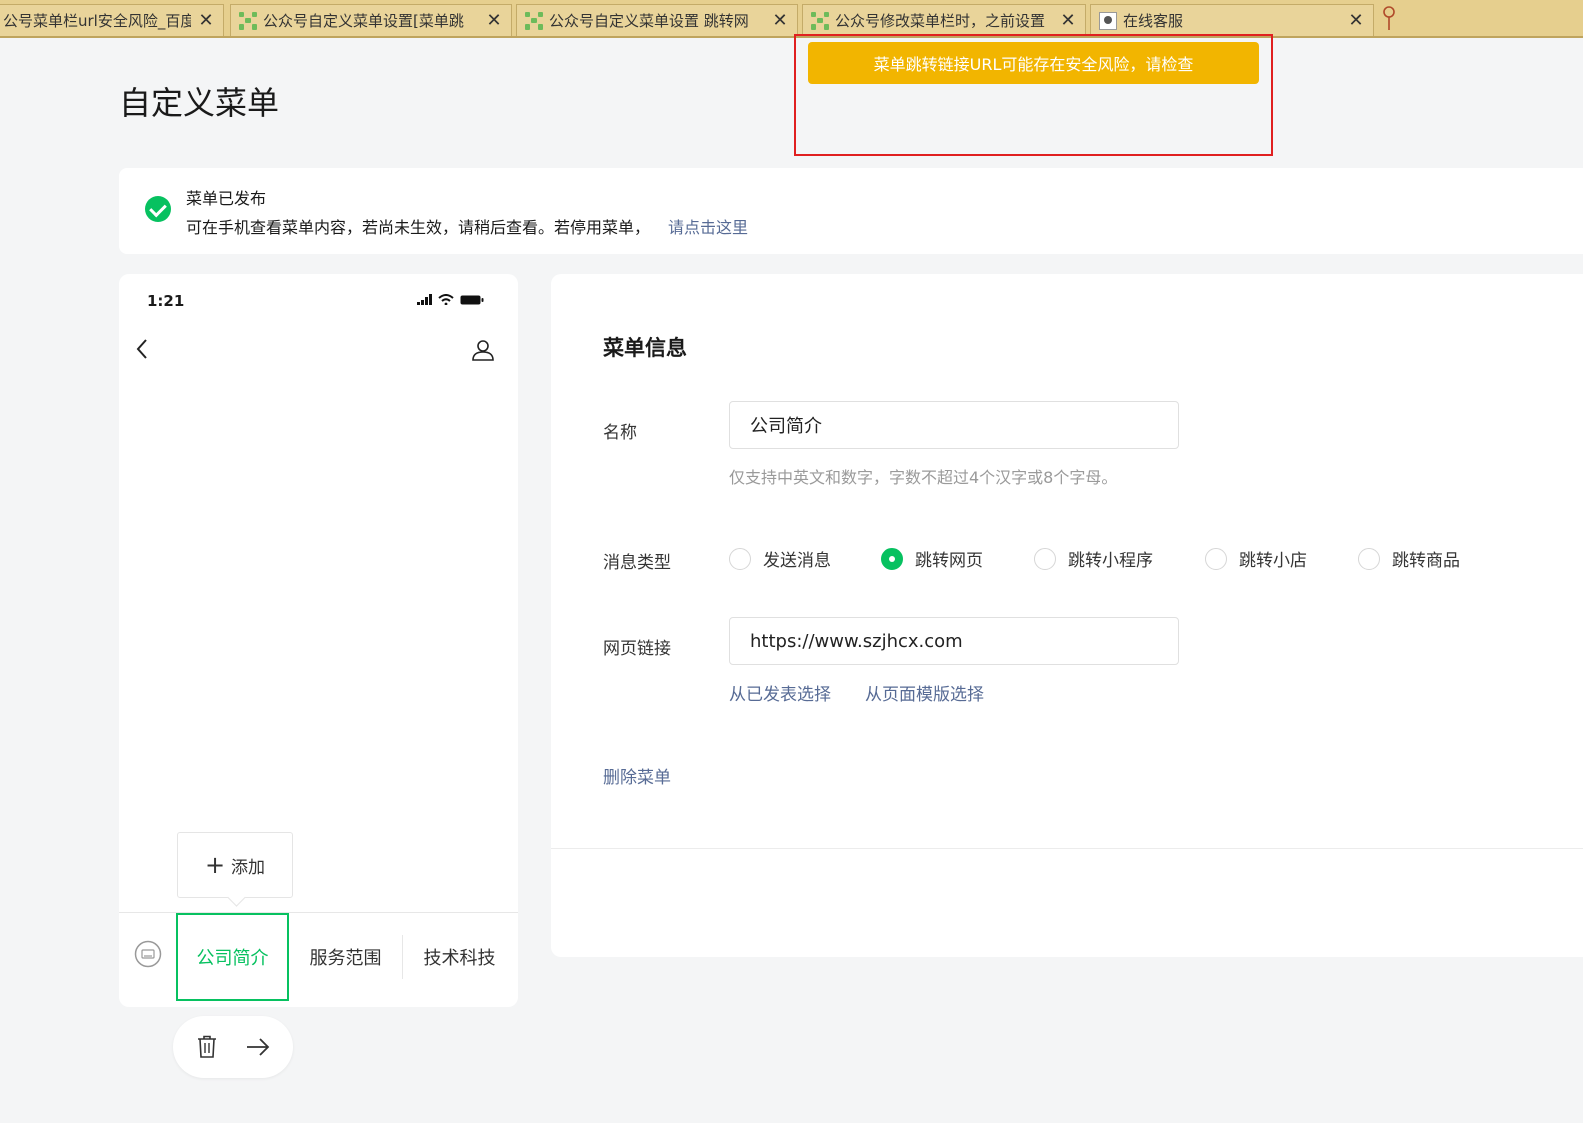 The width and height of the screenshot is (1583, 1123). What do you see at coordinates (1273, 561) in the screenshot?
I see `radio-label: 跳转小店` at bounding box center [1273, 561].